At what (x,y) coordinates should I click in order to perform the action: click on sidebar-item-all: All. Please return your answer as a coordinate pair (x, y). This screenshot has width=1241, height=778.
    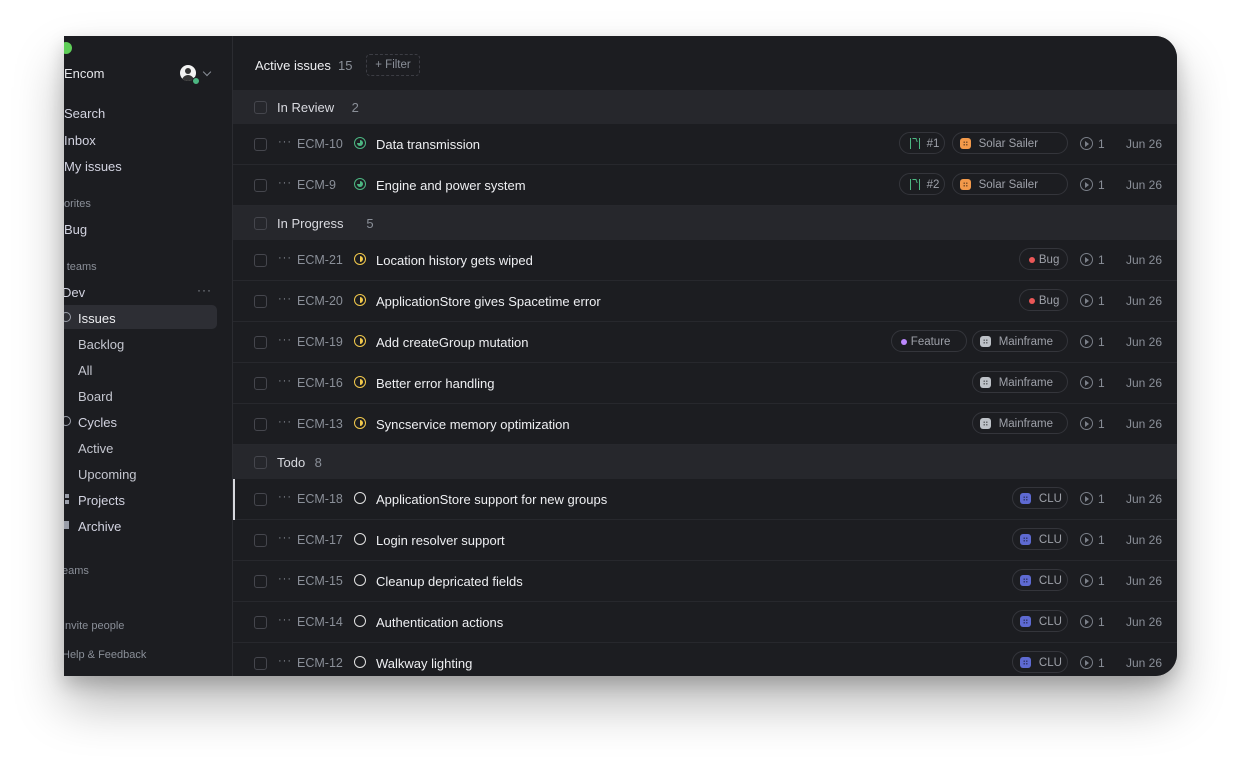
    Looking at the image, I should click on (85, 370).